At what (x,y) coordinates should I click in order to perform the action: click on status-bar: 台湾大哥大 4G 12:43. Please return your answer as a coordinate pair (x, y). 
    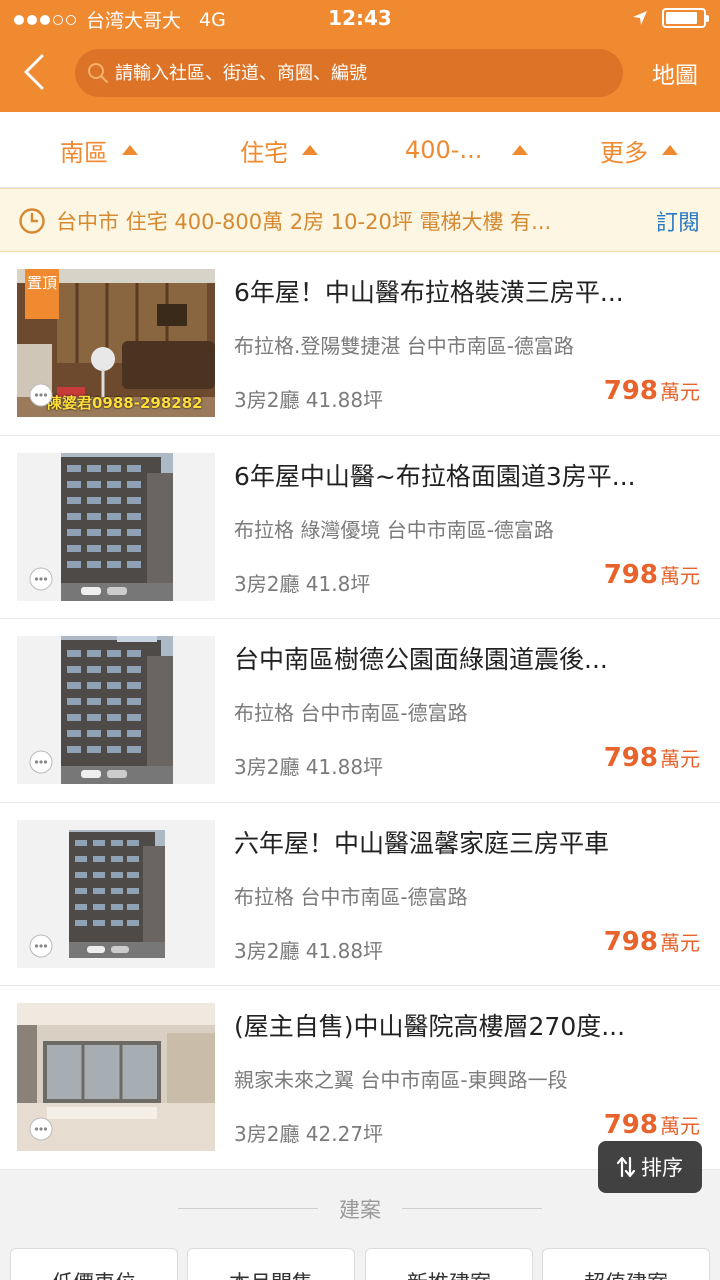
    Looking at the image, I should click on (360, 19).